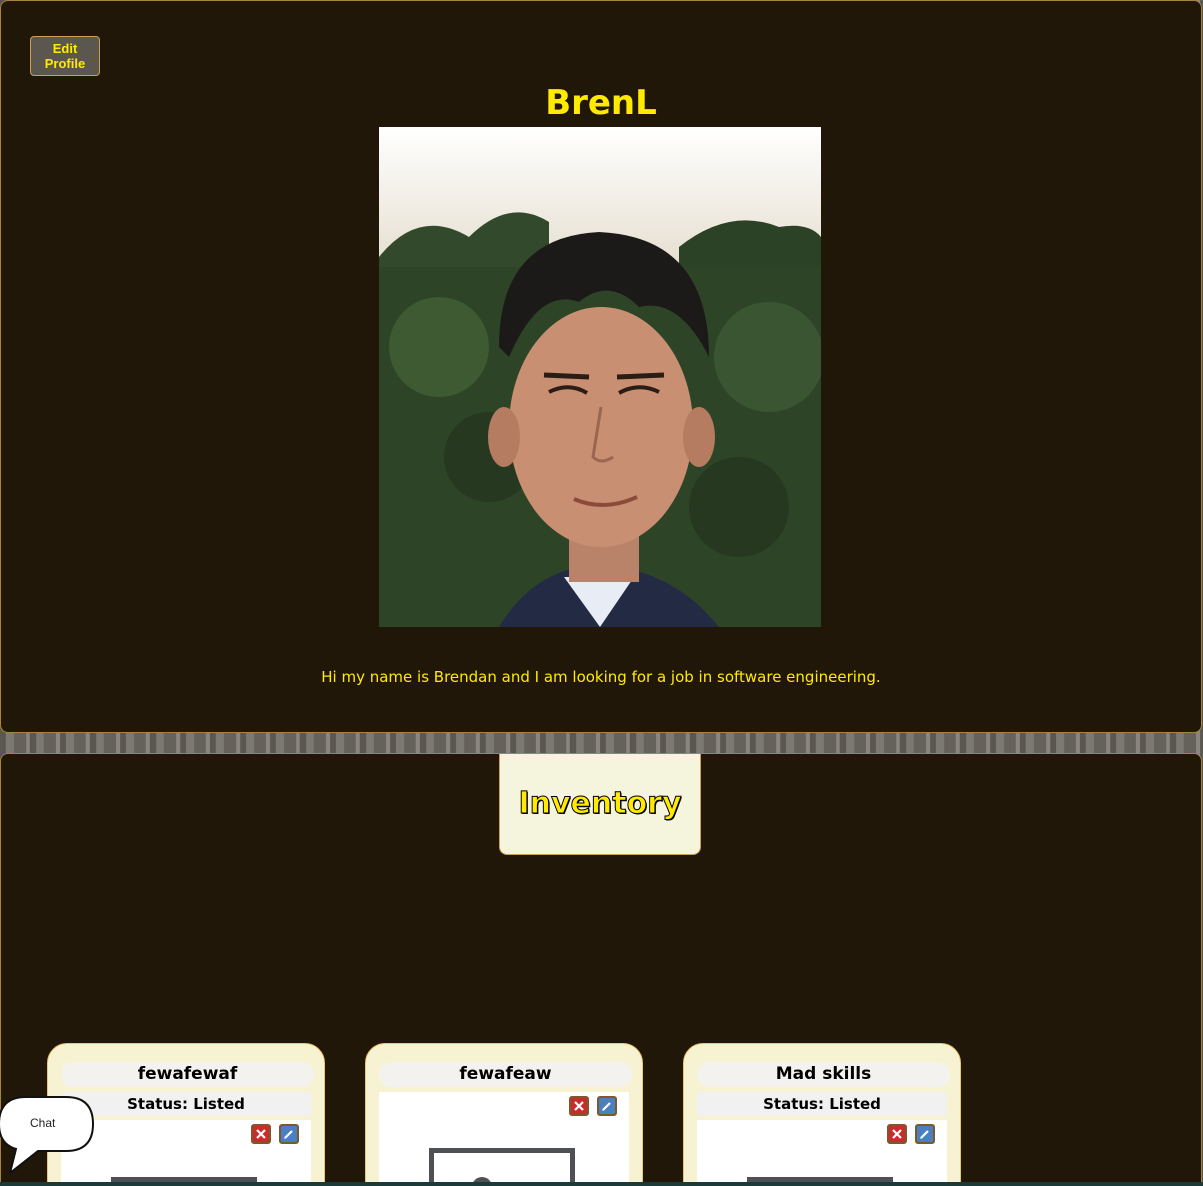 This screenshot has width=1203, height=1186. Describe the element at coordinates (187, 1074) in the screenshot. I see `card-title: fewafewaf` at that location.